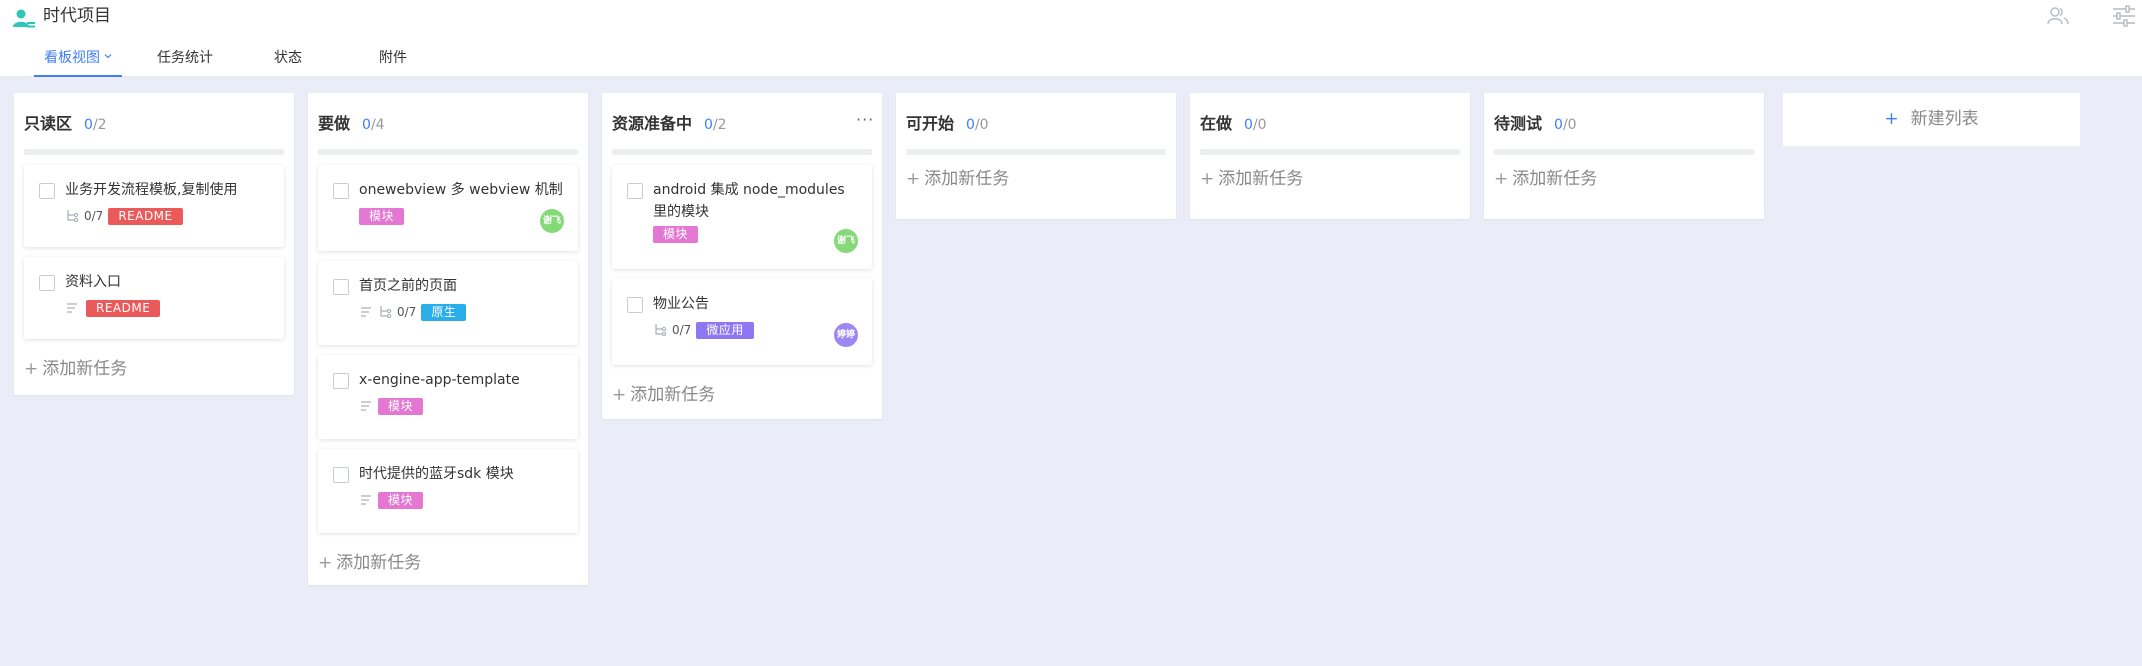 This screenshot has width=2142, height=666. Describe the element at coordinates (1036, 124) in the screenshot. I see `column-header: 可开始 0/0` at that location.